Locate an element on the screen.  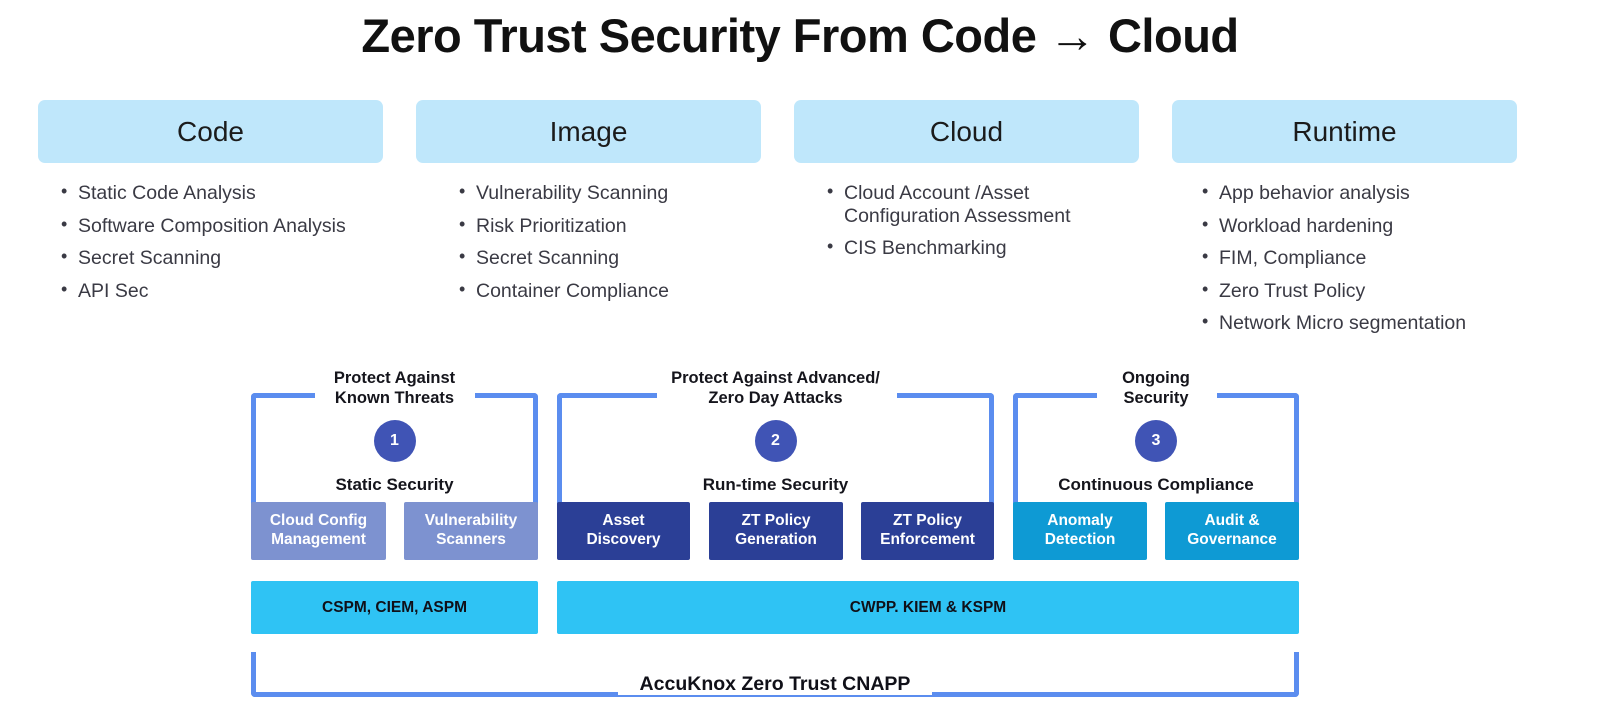
list-item: App behavior analysis is located at coordinates (1355, 193).